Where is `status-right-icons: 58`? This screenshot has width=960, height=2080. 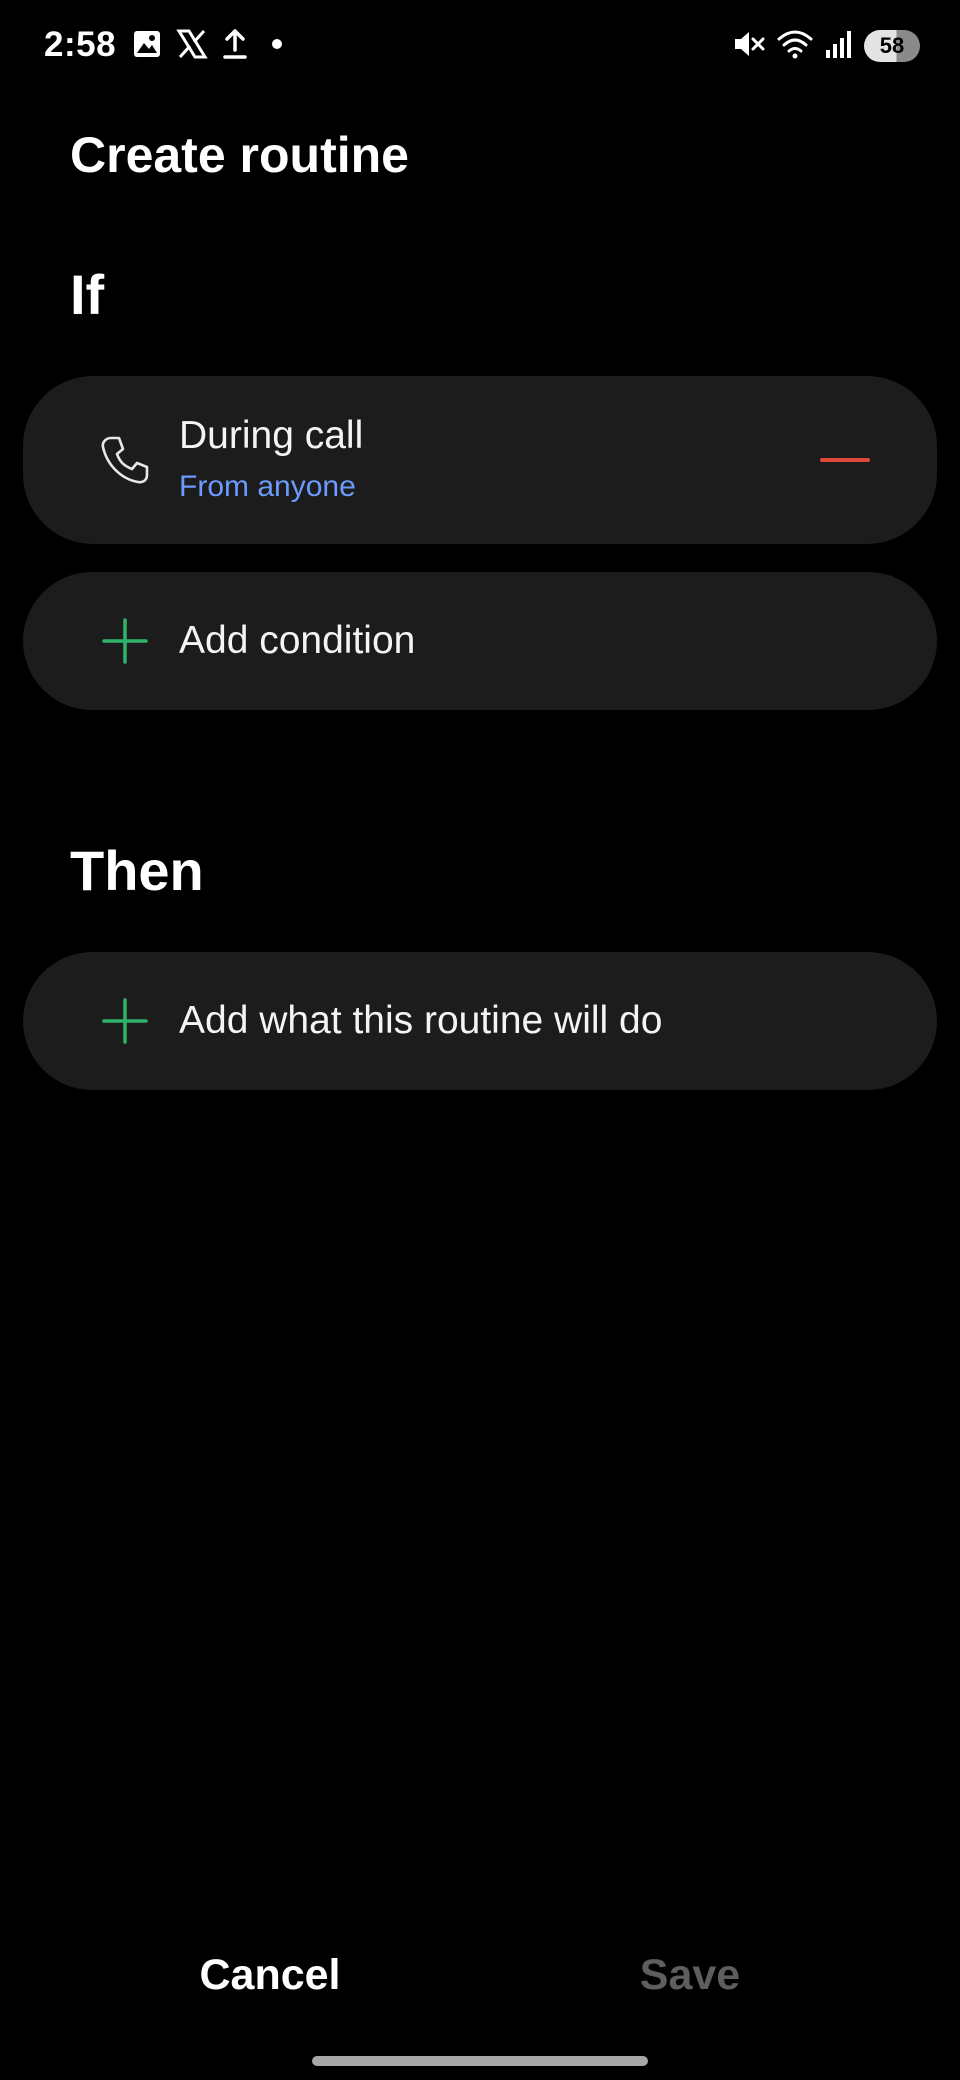 status-right-icons: 58 is located at coordinates (826, 46).